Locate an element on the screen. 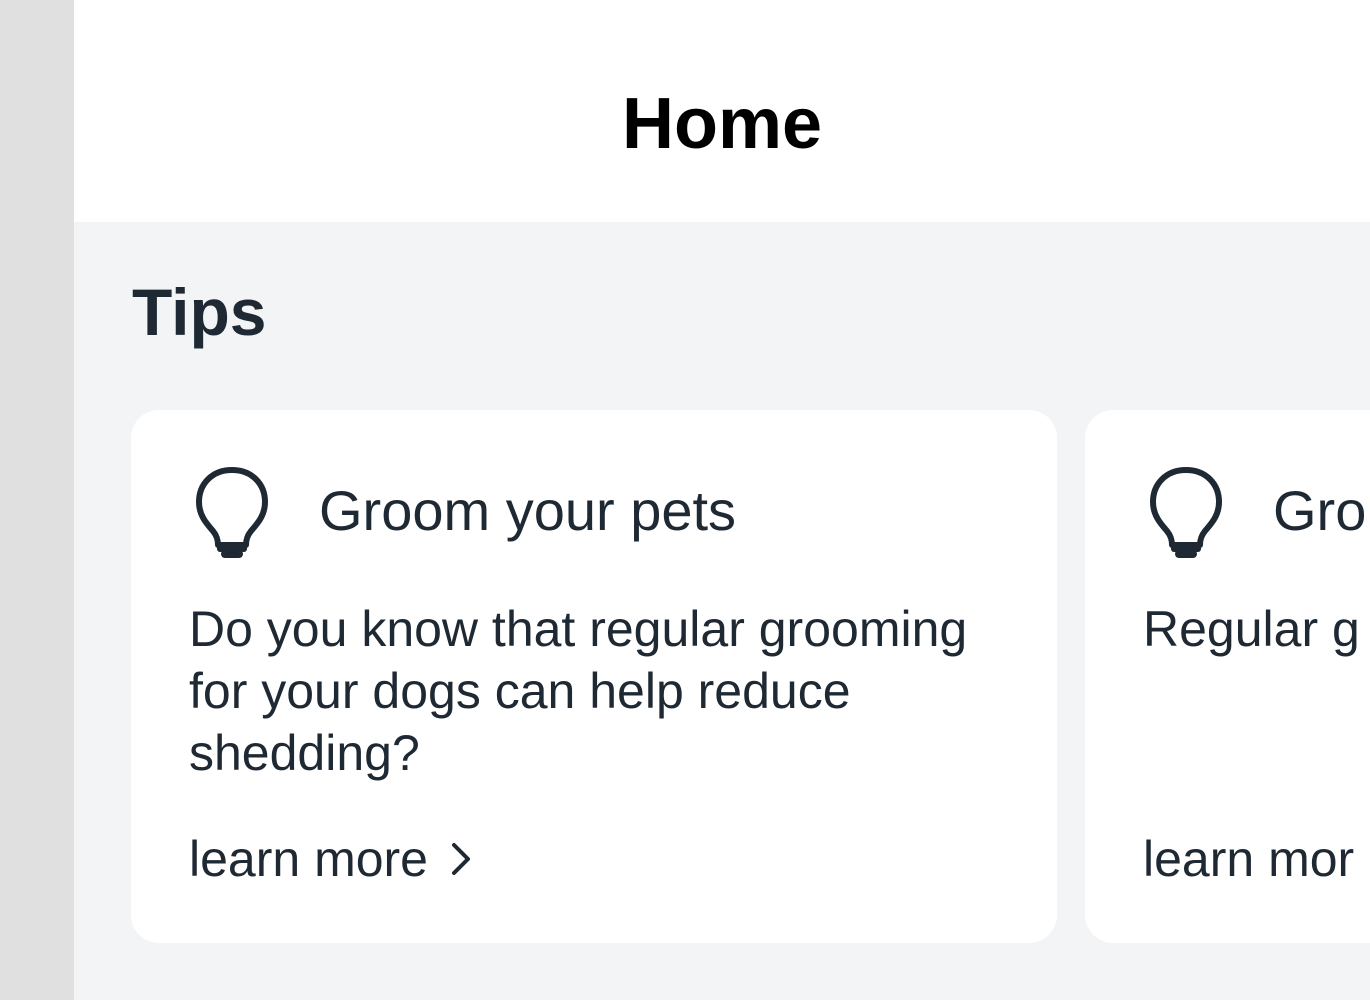 This screenshot has height=1000, width=1370. learn-more-link: learn more is located at coordinates (330, 859).